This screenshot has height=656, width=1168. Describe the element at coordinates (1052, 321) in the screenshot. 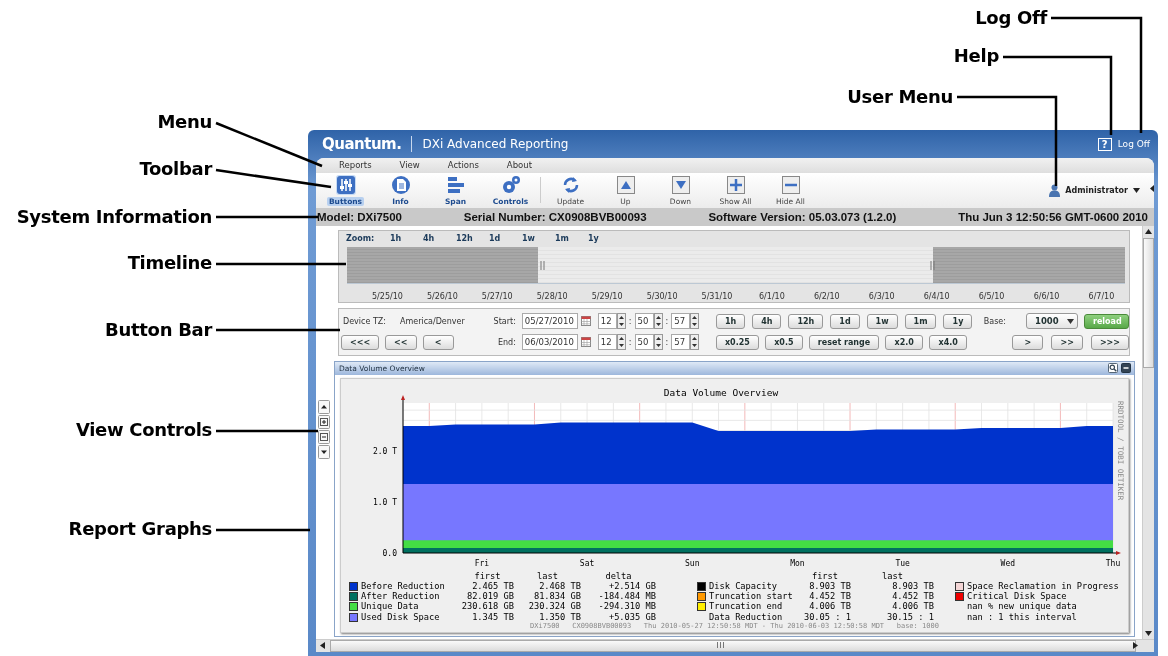

I see `base-dropdown: 1000` at that location.